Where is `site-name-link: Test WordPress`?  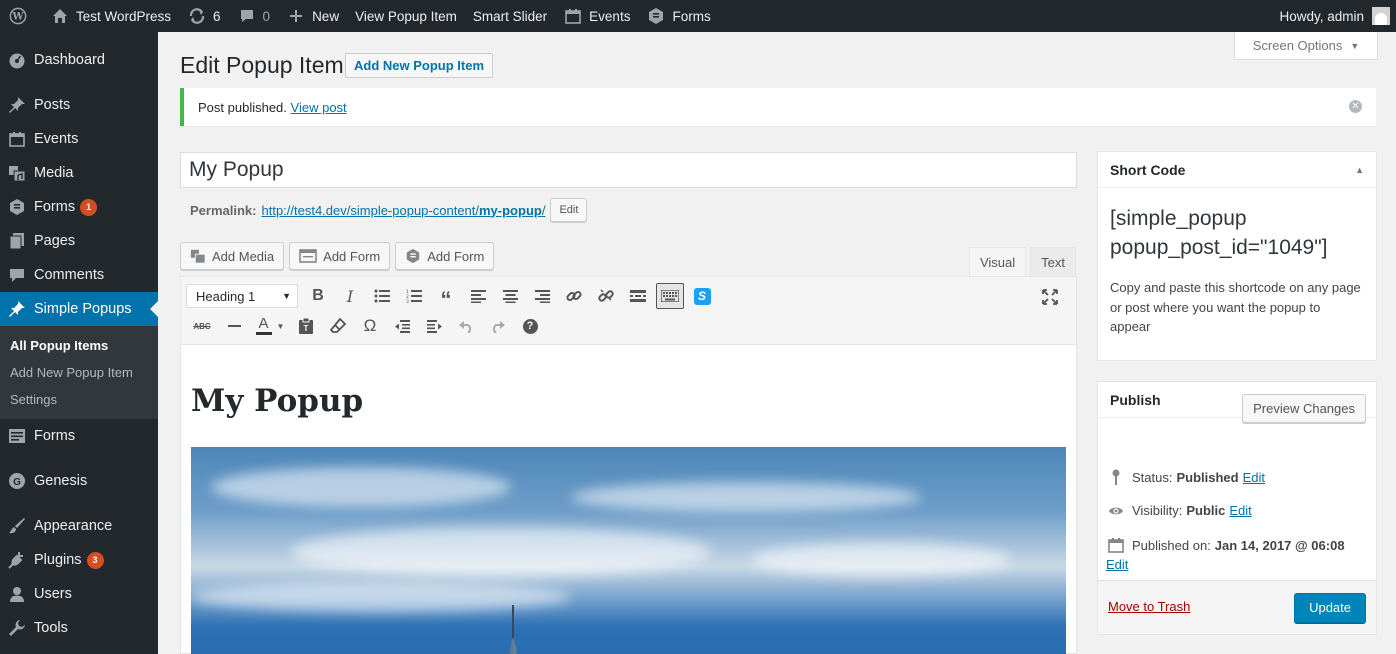 site-name-link: Test WordPress is located at coordinates (110, 16).